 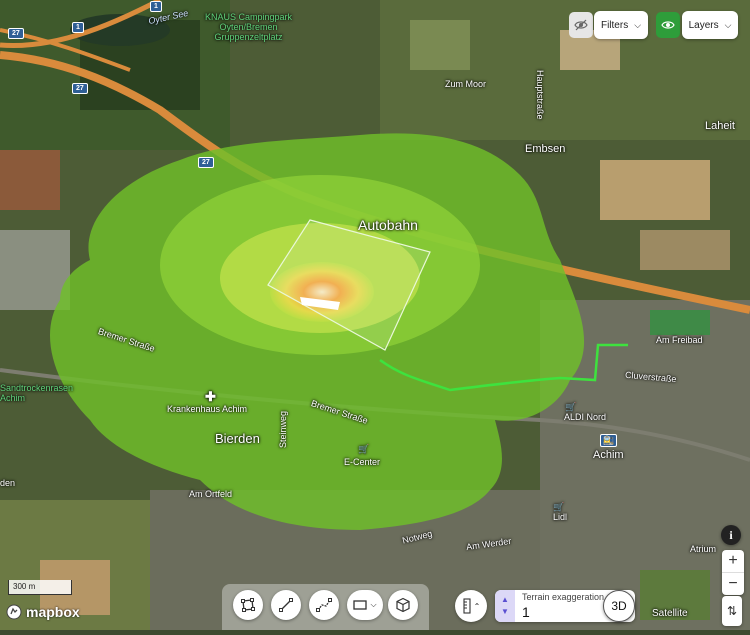 I want to click on info-icon: i, so click(x=731, y=534).